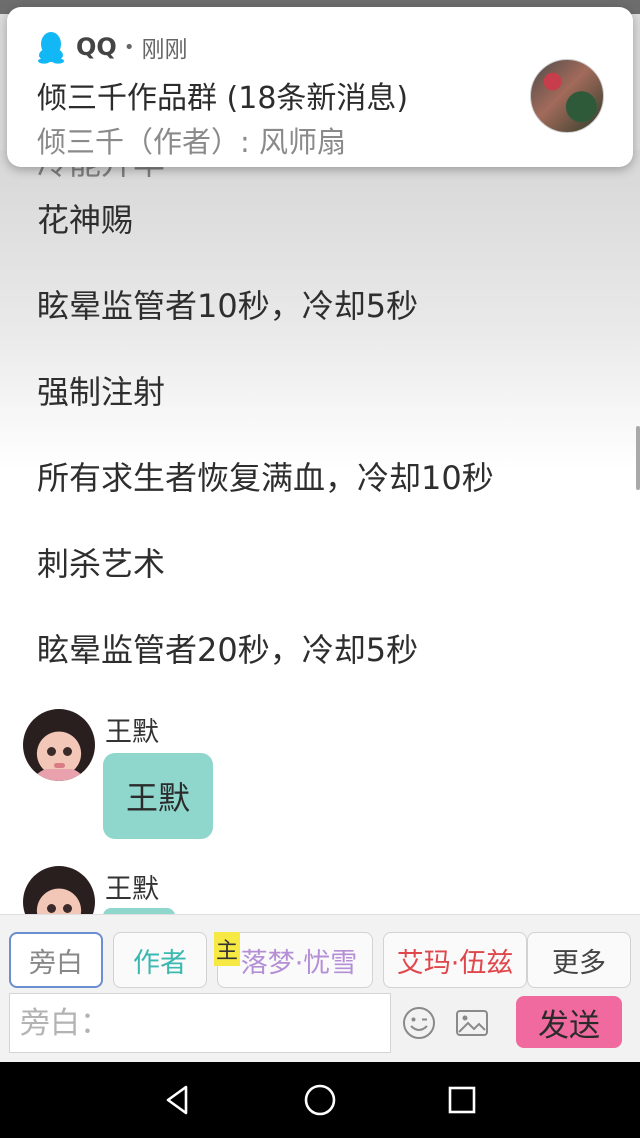 The image size is (640, 1138). I want to click on qq-notification: QQ • 刚刚 倾三千作品群 (18条新消息) 倾三千（作者）: 风师扇, so click(320, 87).